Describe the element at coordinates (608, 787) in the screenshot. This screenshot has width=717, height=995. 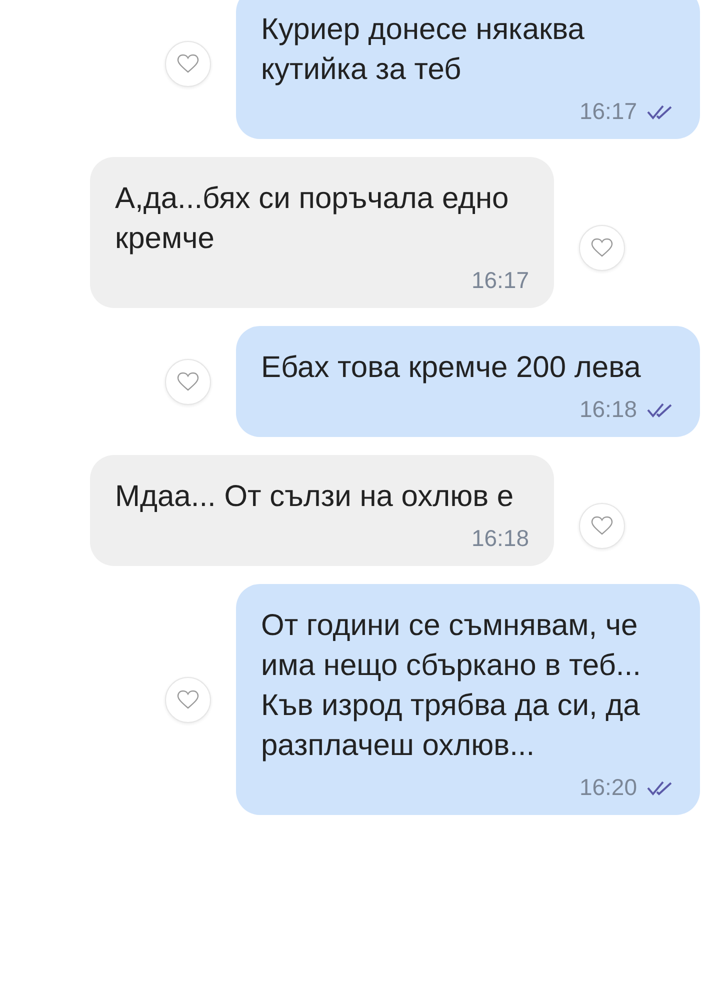
I see `message-time: 16:20` at that location.